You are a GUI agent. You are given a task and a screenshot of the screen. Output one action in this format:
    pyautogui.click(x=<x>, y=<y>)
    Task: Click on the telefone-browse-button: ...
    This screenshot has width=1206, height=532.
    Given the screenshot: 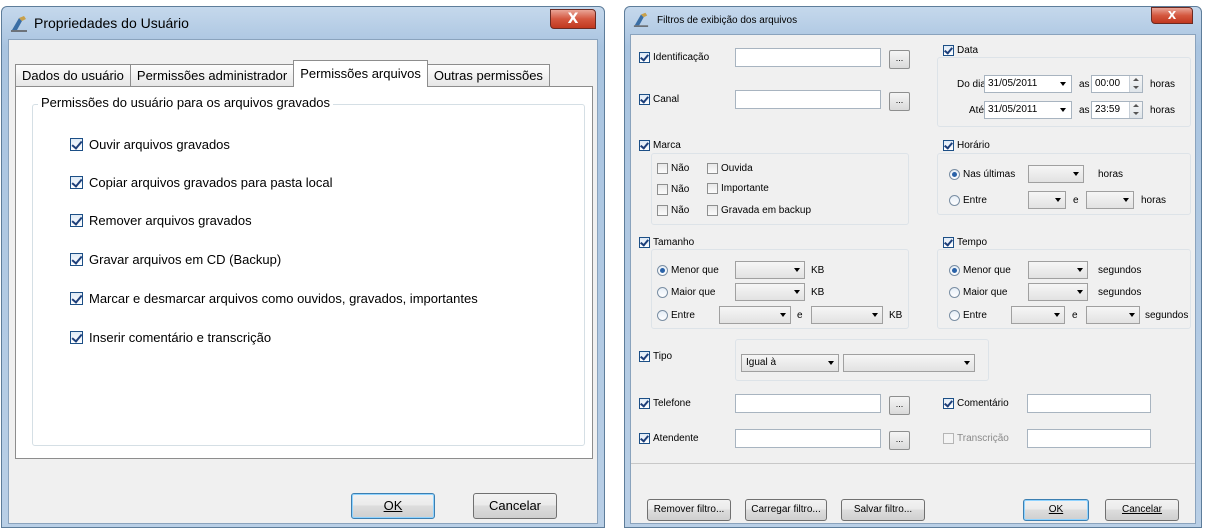 What is the action you would take?
    pyautogui.click(x=899, y=405)
    